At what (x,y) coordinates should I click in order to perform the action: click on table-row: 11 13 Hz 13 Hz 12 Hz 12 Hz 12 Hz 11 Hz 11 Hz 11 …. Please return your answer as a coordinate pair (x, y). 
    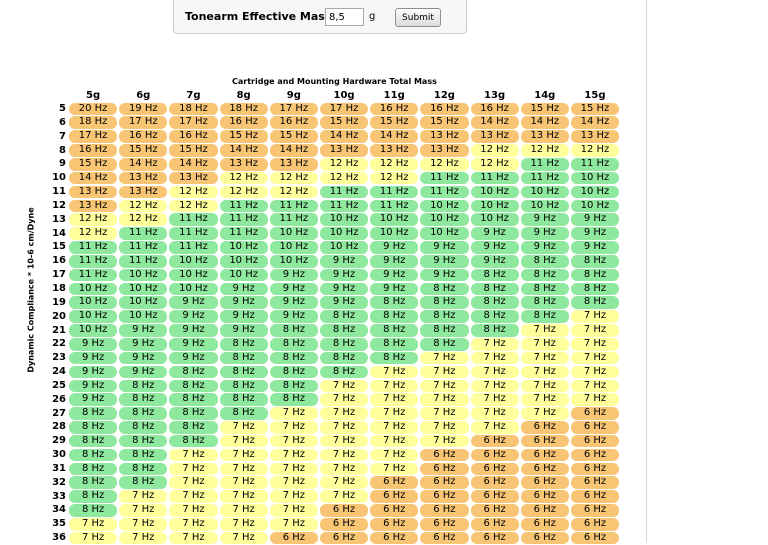
    Looking at the image, I should click on (333, 192).